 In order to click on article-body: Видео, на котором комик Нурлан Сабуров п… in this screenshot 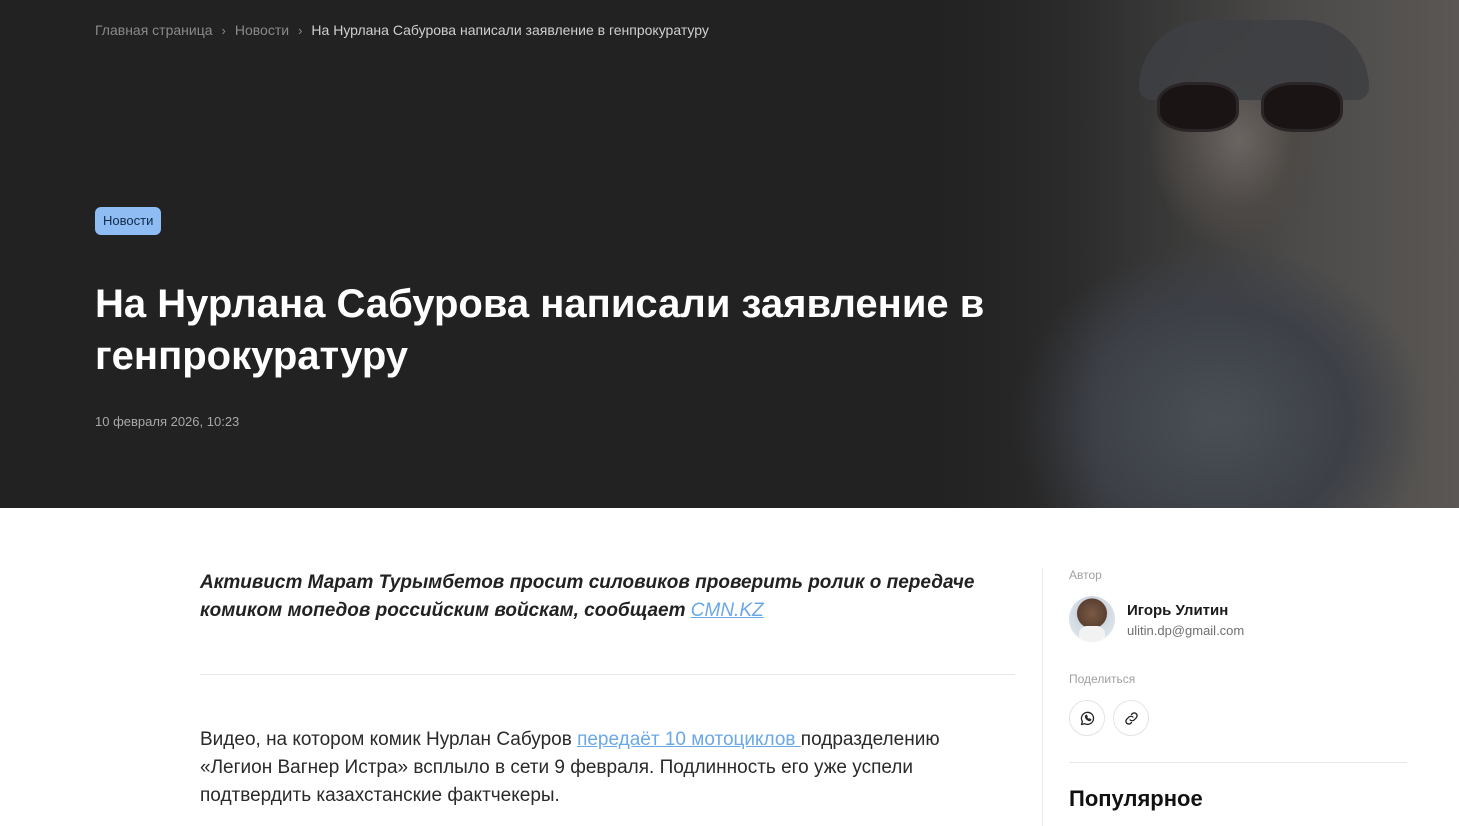, I will do `click(607, 768)`.